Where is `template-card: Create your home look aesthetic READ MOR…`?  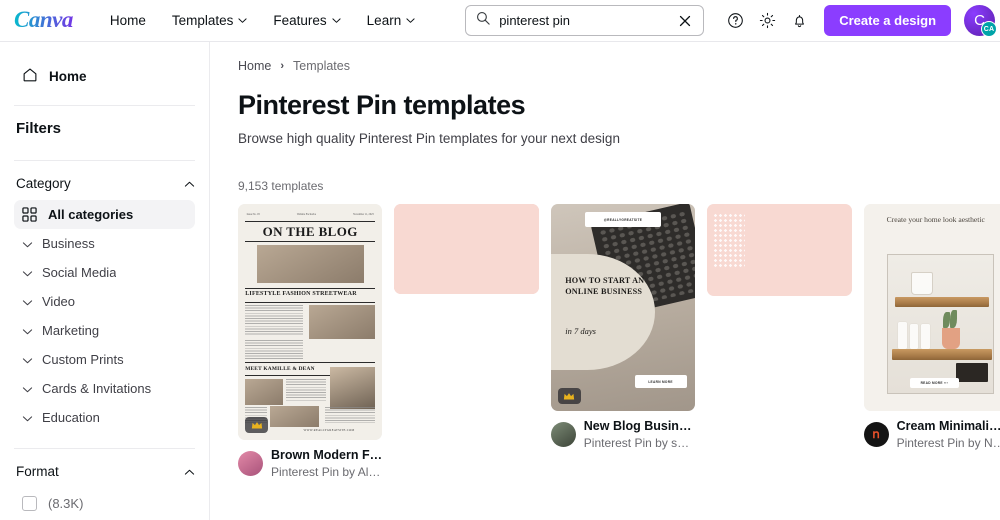 template-card: Create your home look aesthetic READ MOR… is located at coordinates (931, 327).